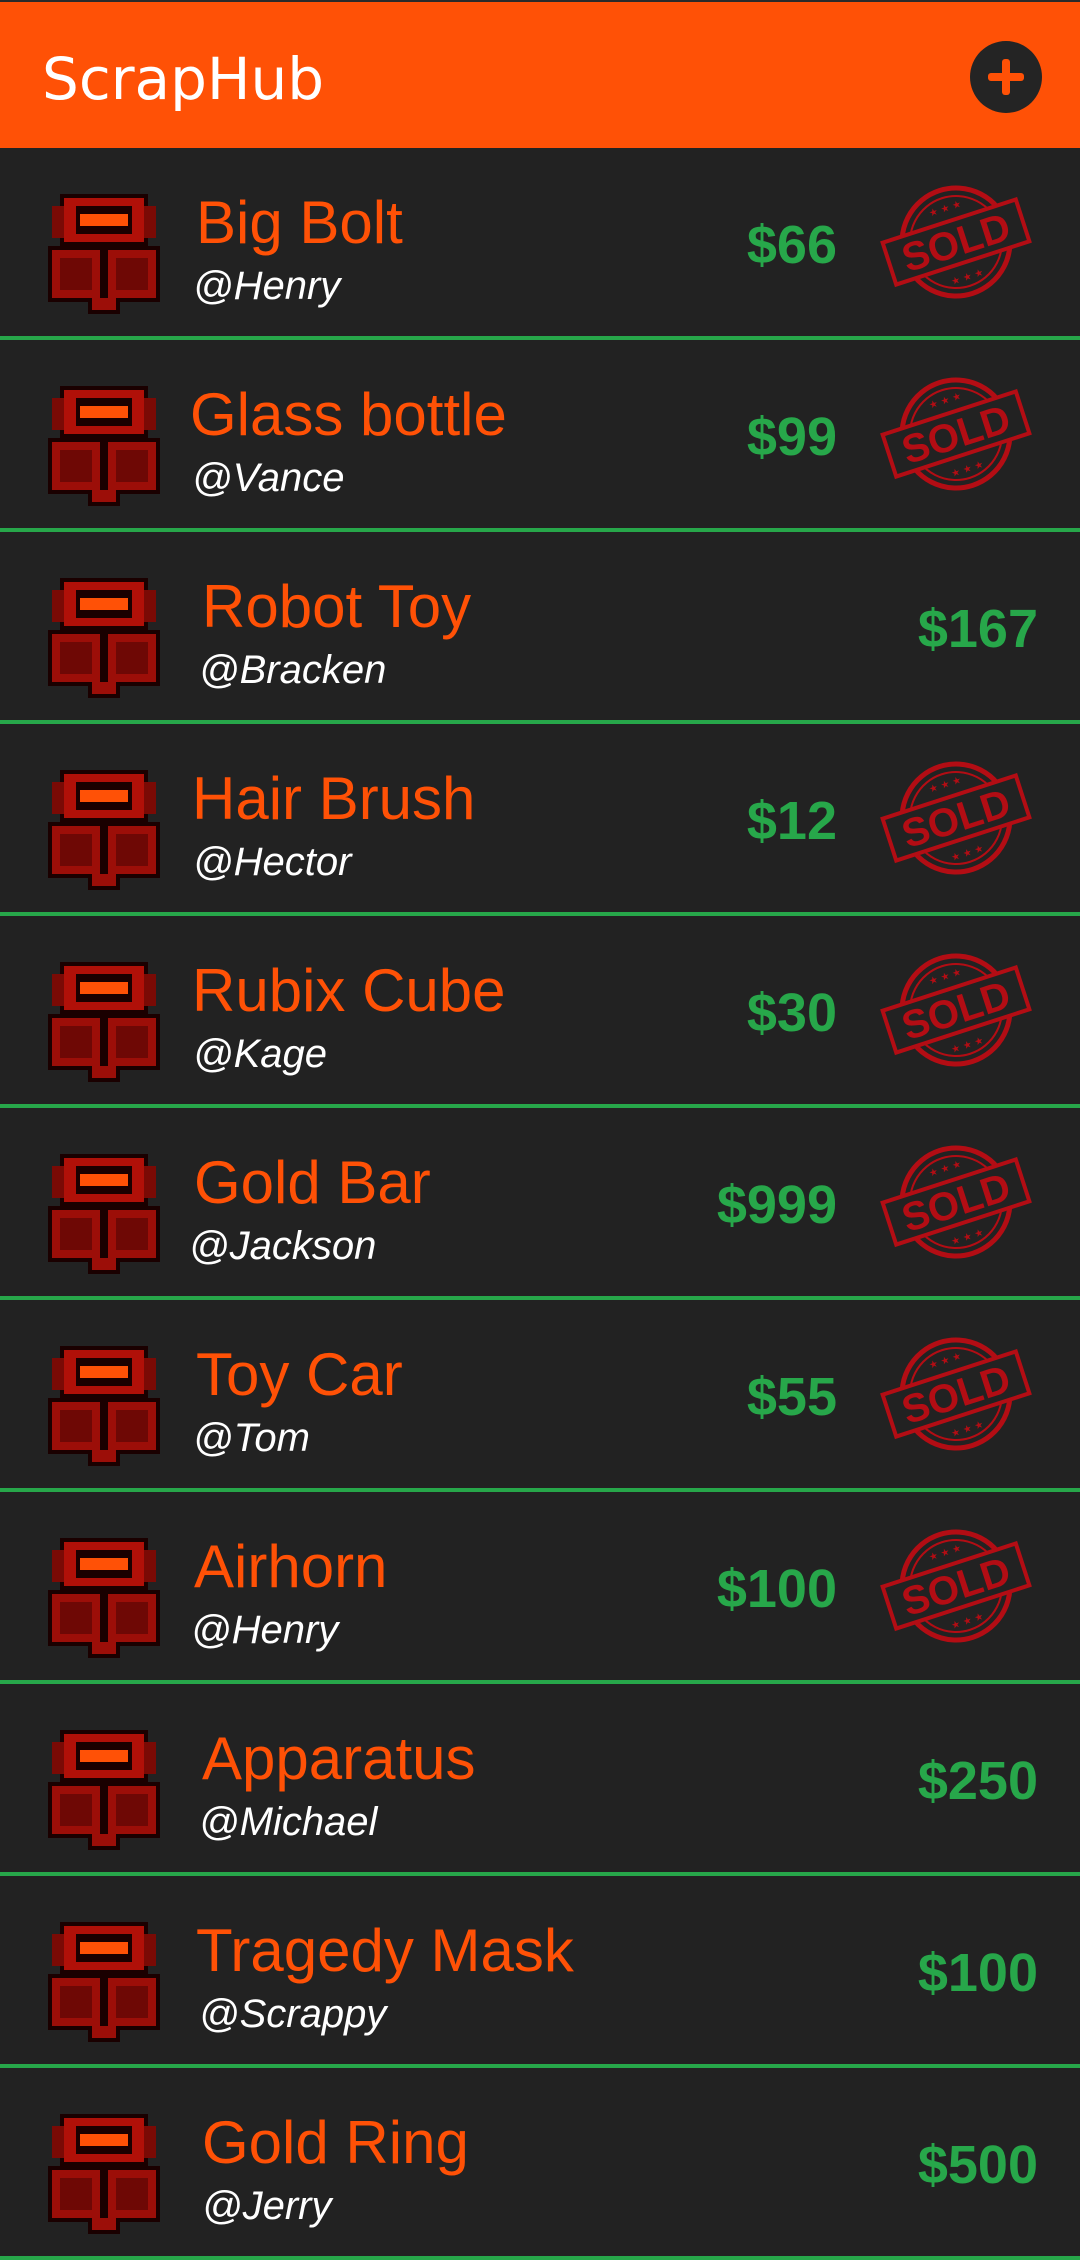  What do you see at coordinates (272, 862) in the screenshot?
I see `seller-username: @Hector` at bounding box center [272, 862].